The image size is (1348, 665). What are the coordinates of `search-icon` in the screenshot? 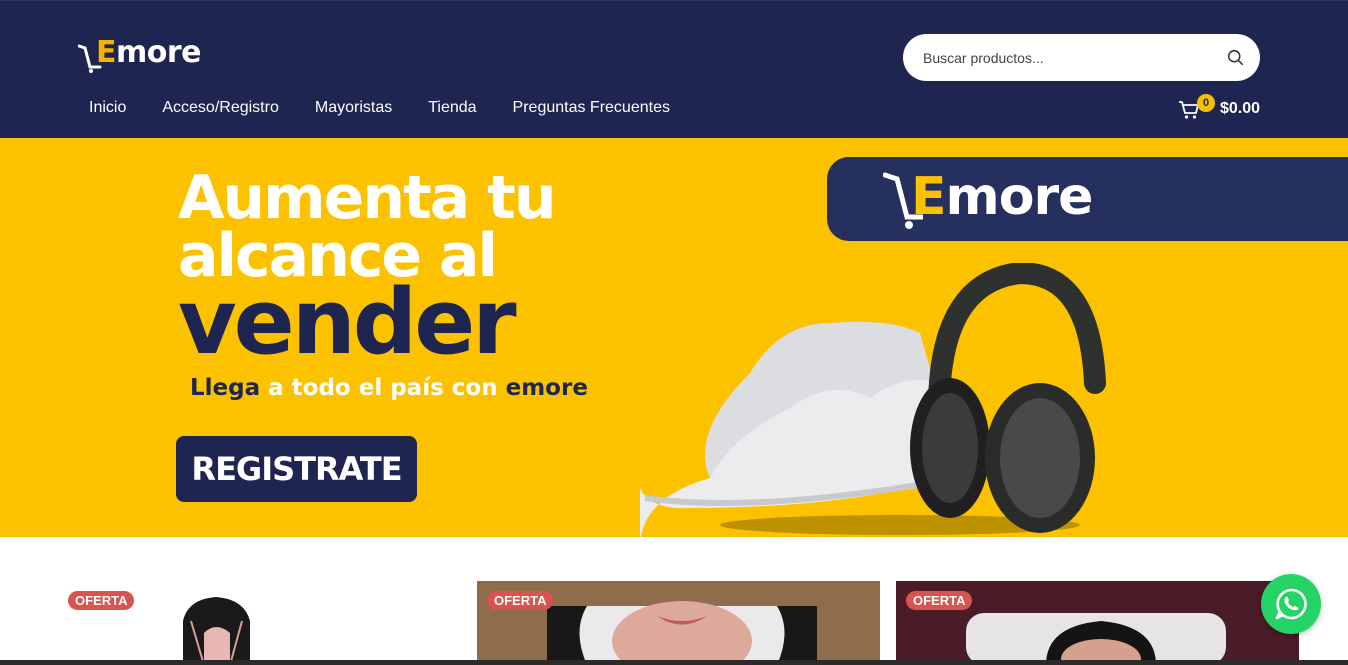 It's located at (1235, 57).